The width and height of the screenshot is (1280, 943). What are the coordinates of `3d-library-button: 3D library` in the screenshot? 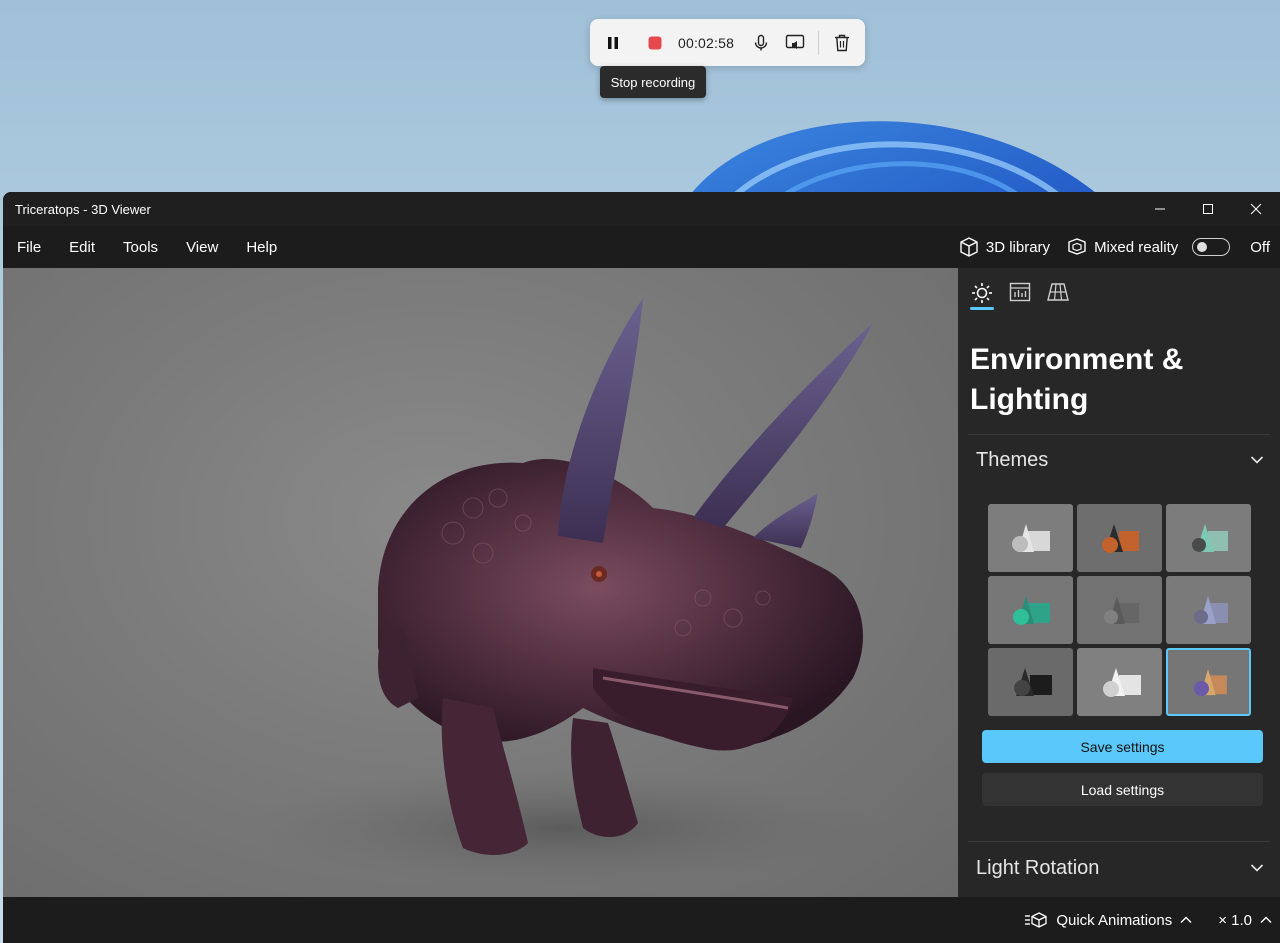 It's located at (1004, 247).